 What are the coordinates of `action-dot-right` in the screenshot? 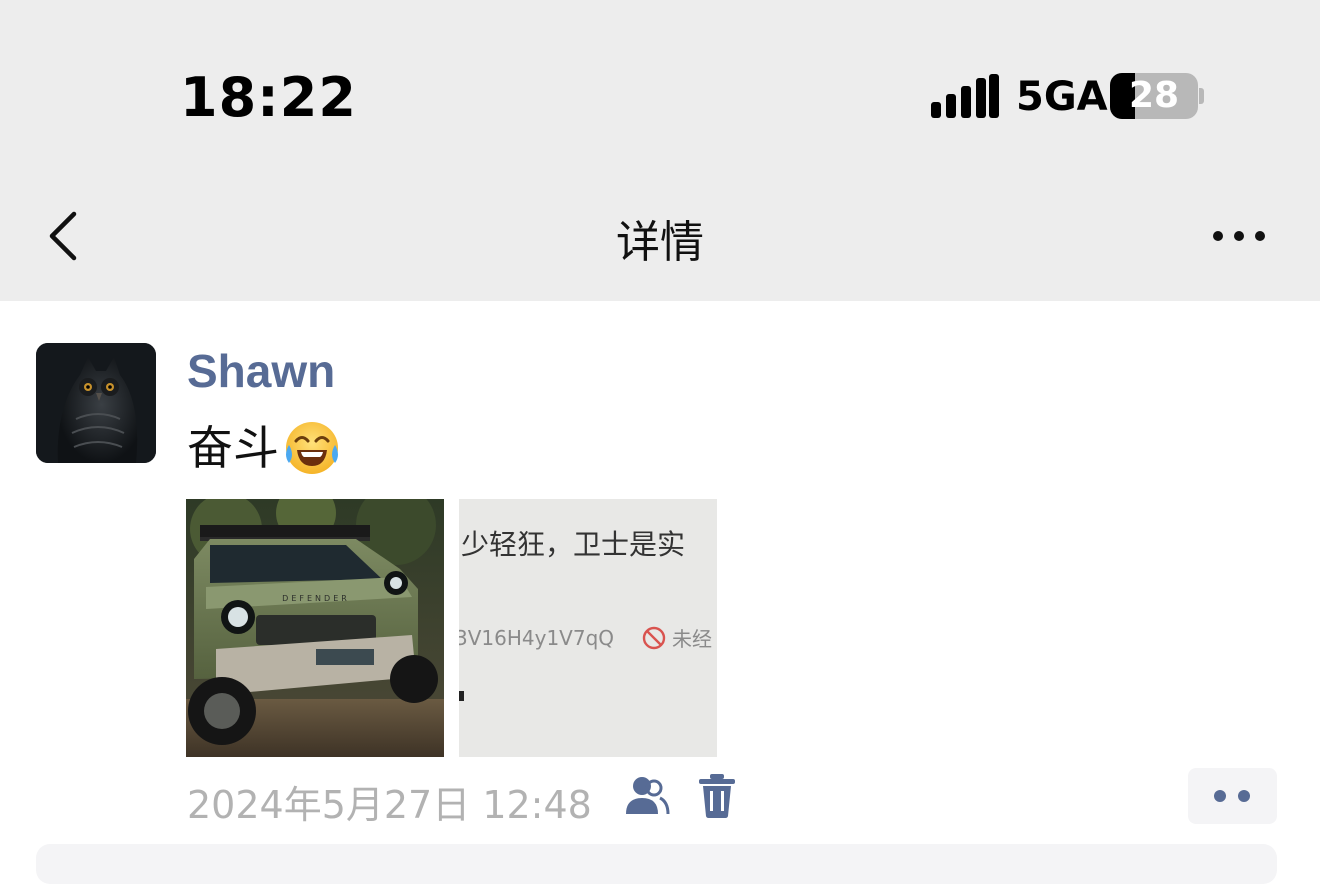 It's located at (1244, 796).